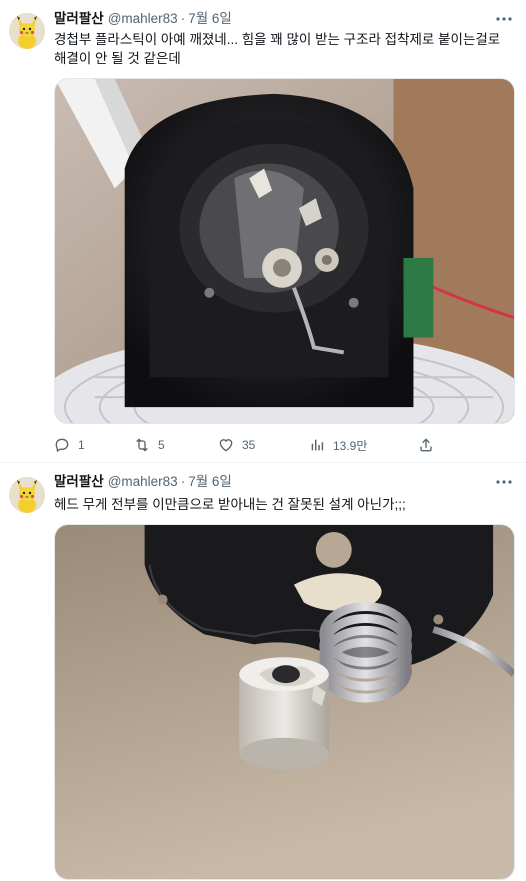  I want to click on views-count: 13.9만, so click(350, 445).